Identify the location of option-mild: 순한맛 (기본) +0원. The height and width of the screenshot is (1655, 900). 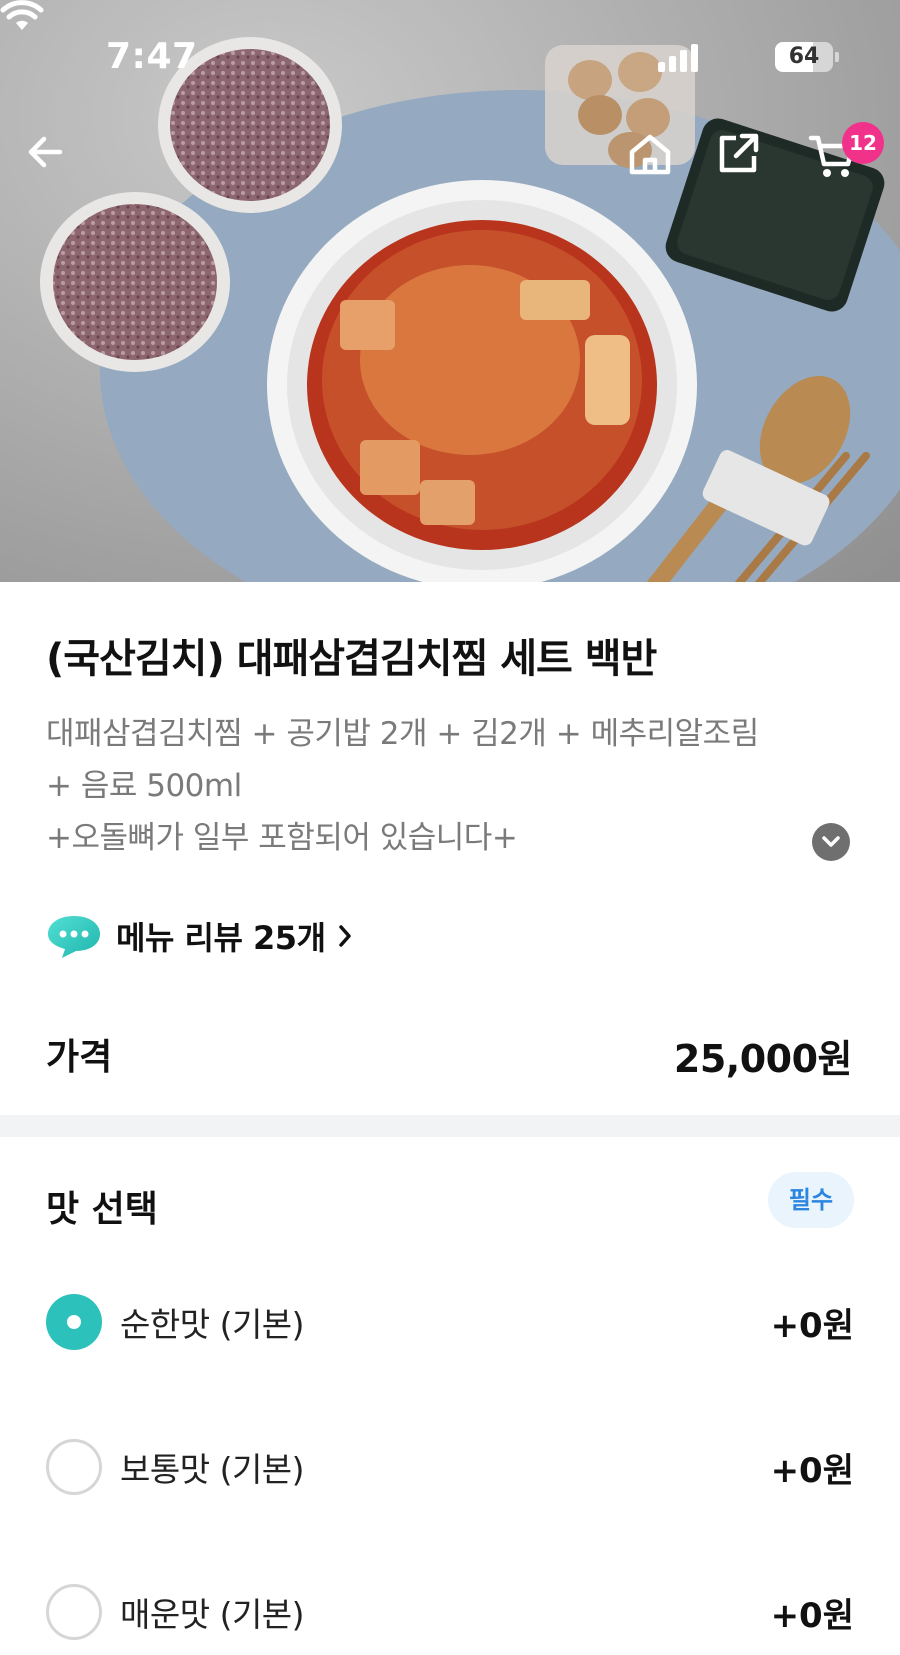
(450, 1322).